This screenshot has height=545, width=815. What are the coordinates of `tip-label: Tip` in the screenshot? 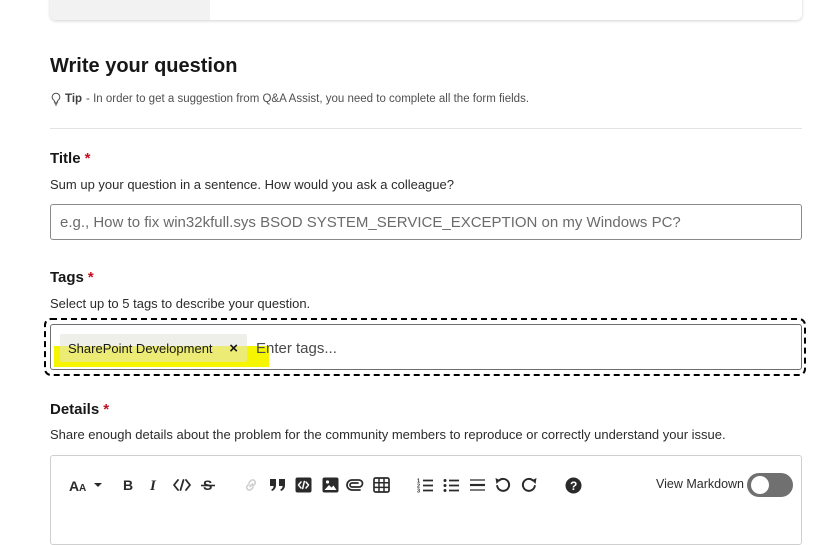 It's located at (74, 99).